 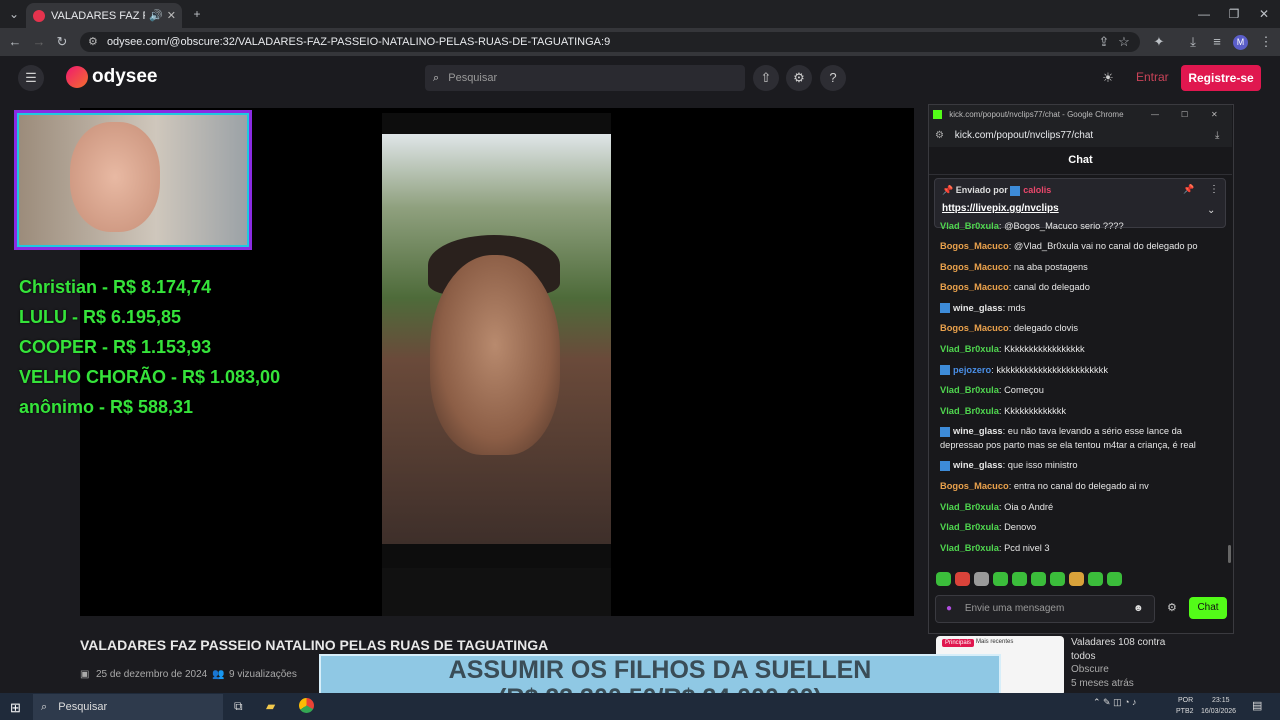 What do you see at coordinates (1184, 115) in the screenshot?
I see `popup-maximize-icon: ☐` at bounding box center [1184, 115].